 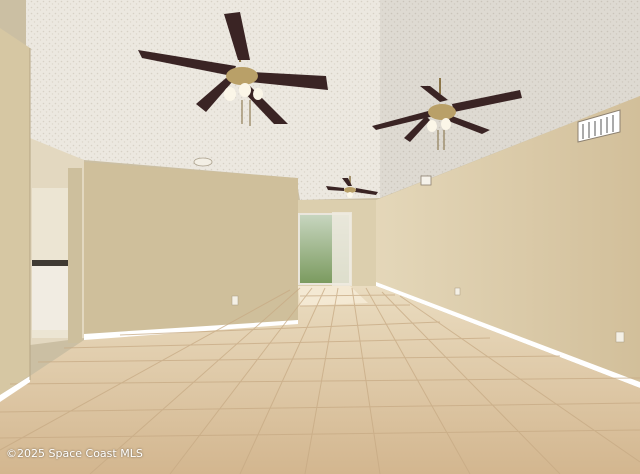 I want to click on vertical-blinds, so click(x=342, y=250).